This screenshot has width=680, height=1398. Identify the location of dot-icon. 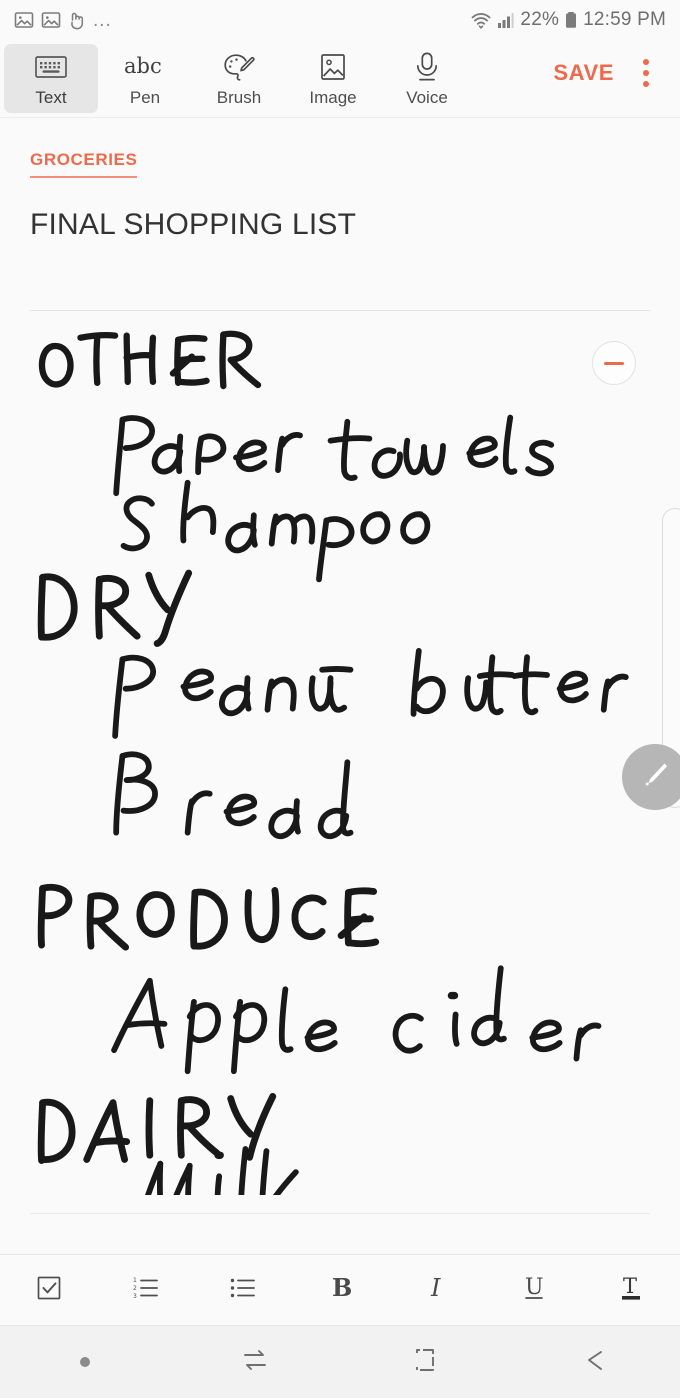
(85, 1362).